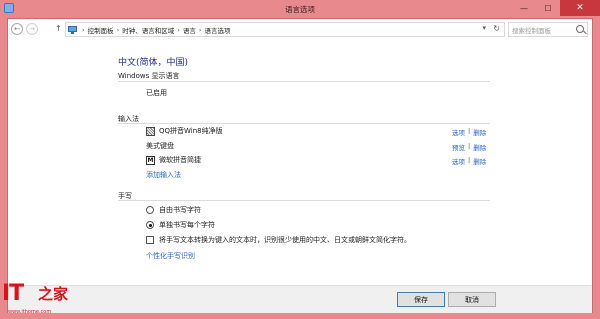 Image resolution: width=600 pixels, height=319 pixels. I want to click on input-method-name: QQ拼音Win8纯净版, so click(191, 131).